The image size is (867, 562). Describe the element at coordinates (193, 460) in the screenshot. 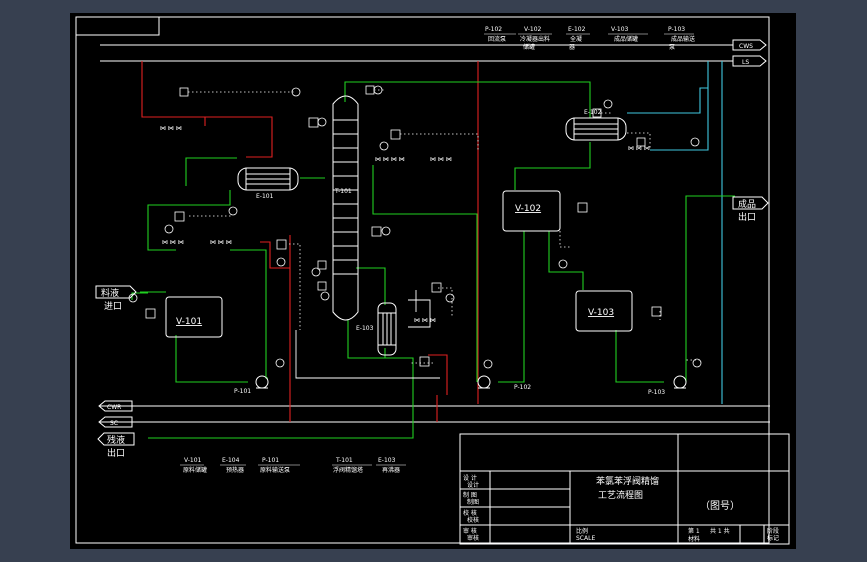

I see `legend-tag: V-101` at that location.